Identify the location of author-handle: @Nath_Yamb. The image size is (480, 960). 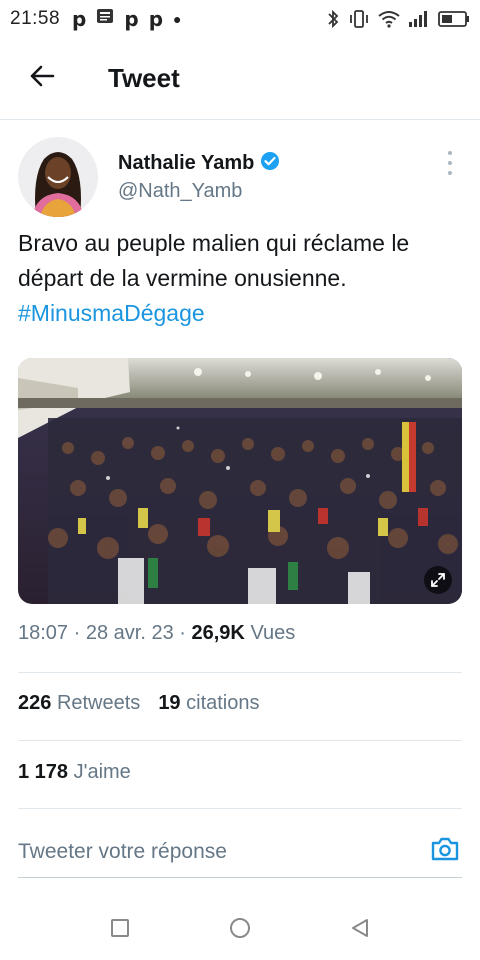
(199, 191).